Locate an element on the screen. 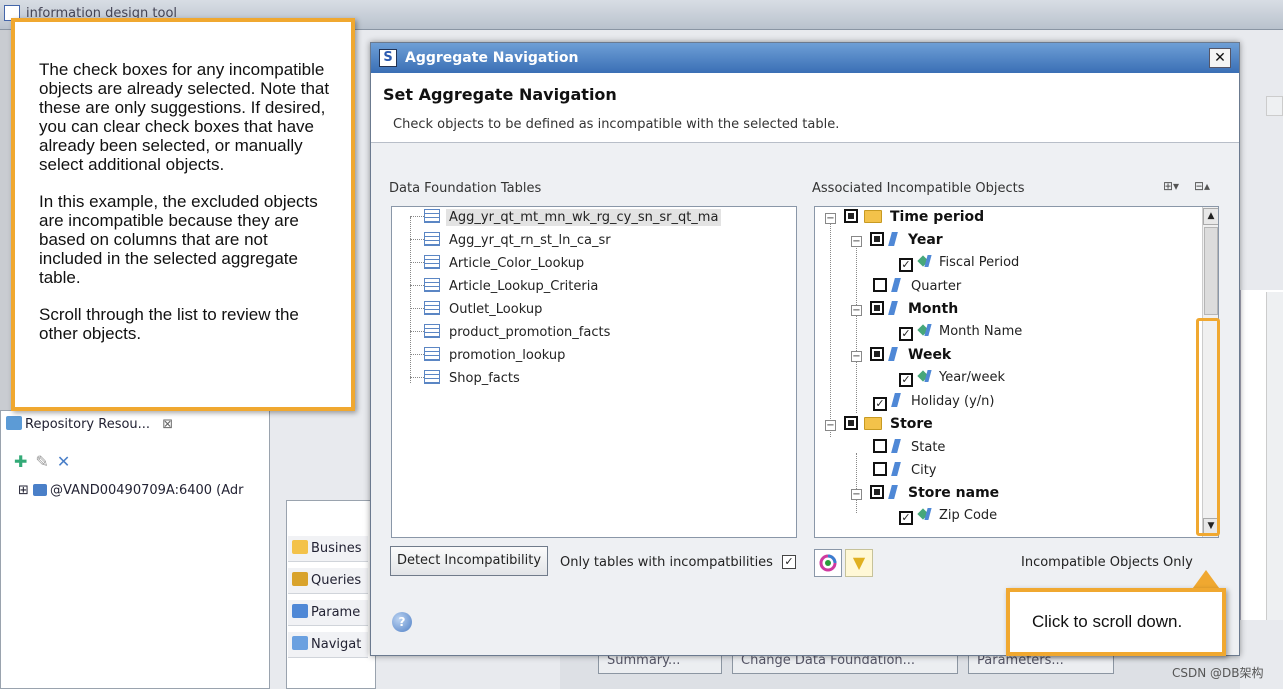 This screenshot has width=1283, height=689. local-projects-panel is located at coordinates (331, 594).